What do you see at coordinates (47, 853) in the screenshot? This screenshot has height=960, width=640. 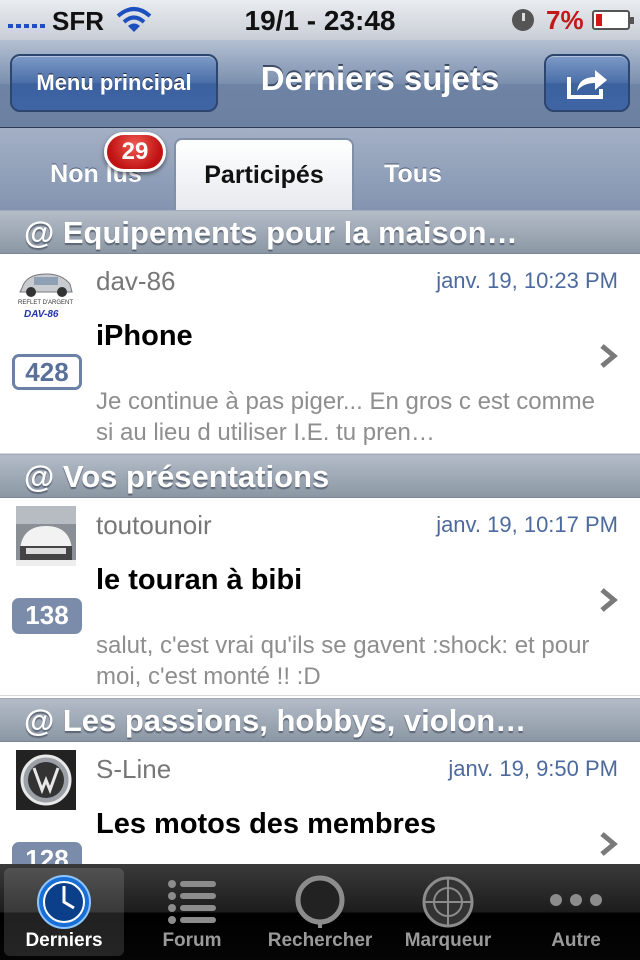 I see `reply-count-badge: 128` at bounding box center [47, 853].